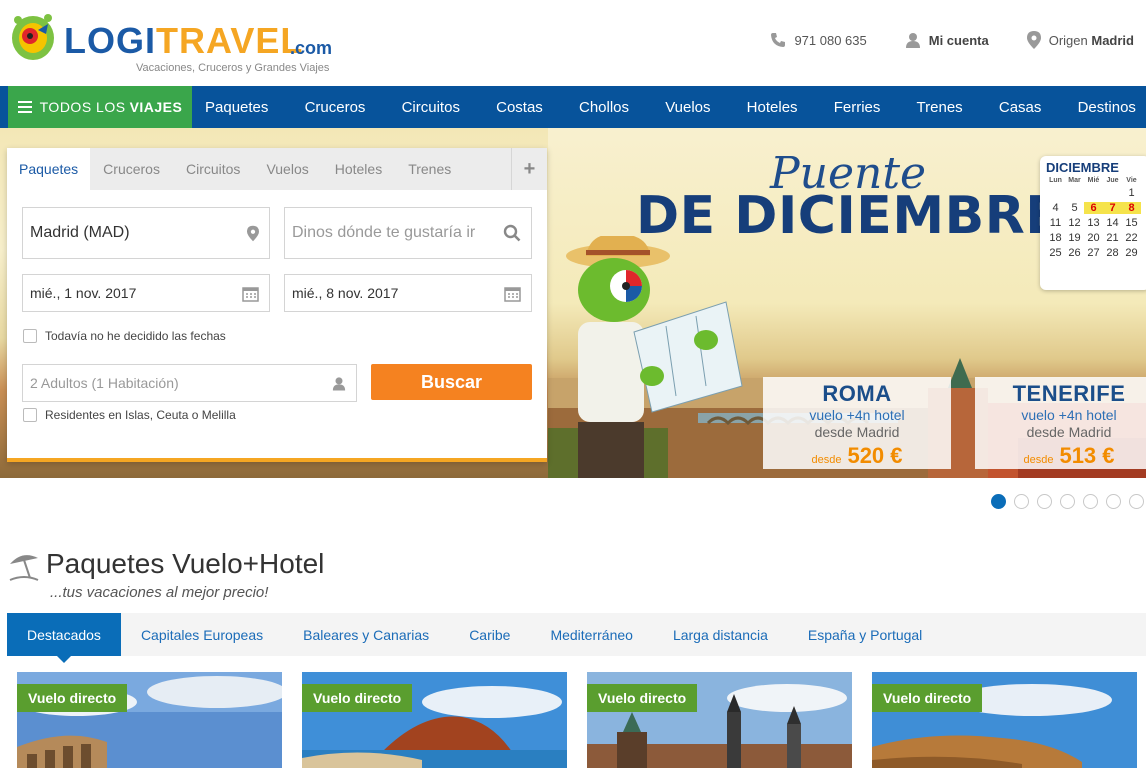 Image resolution: width=1146 pixels, height=768 pixels. I want to click on phone-icon, so click(778, 40).